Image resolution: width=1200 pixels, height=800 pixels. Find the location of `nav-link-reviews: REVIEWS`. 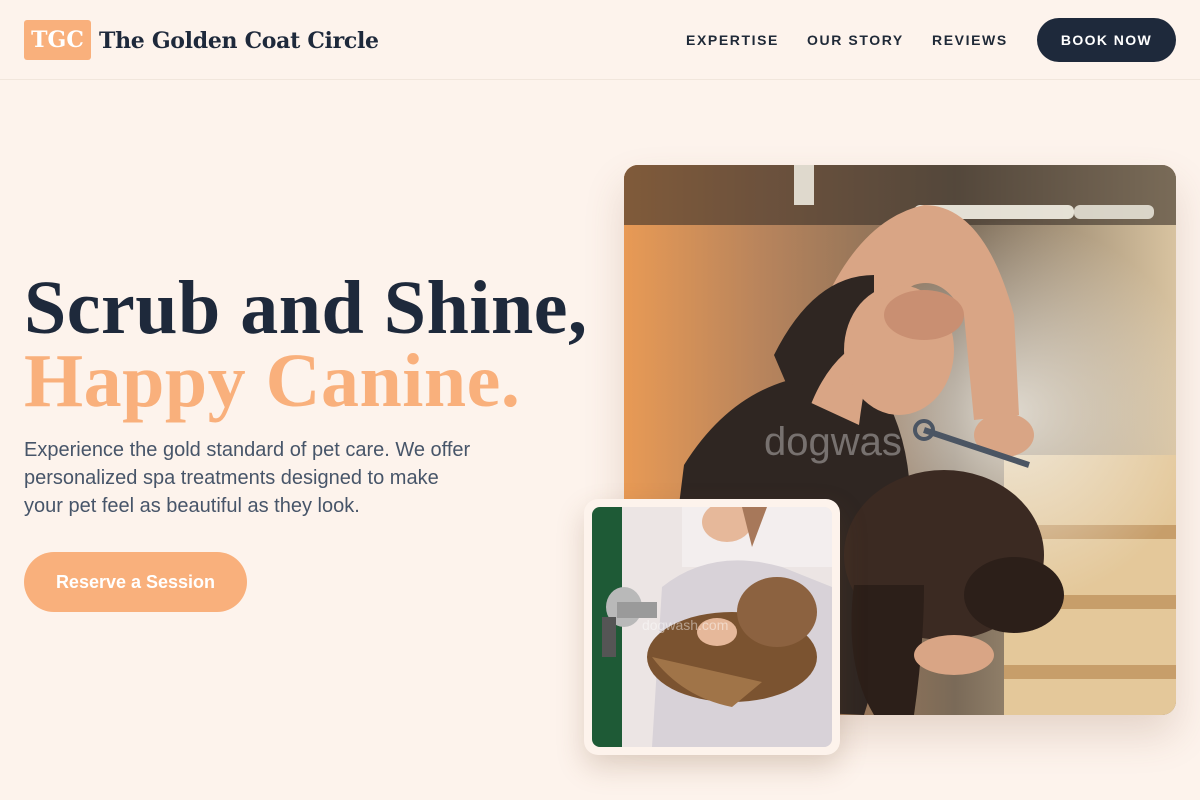

nav-link-reviews: REVIEWS is located at coordinates (970, 40).